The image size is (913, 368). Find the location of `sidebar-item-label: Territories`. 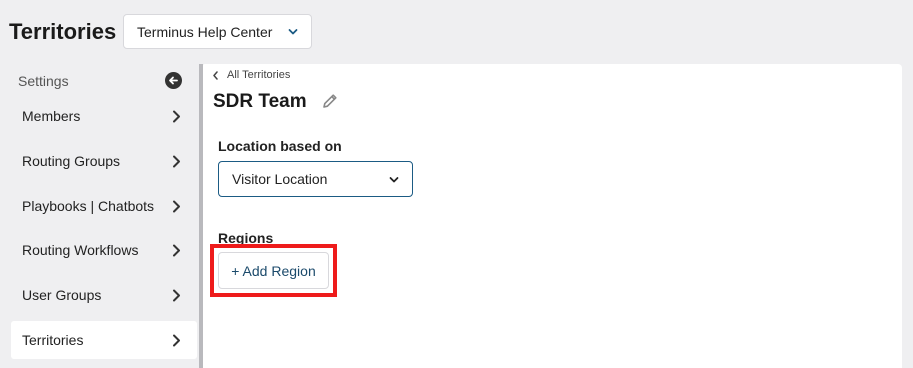

sidebar-item-label: Territories is located at coordinates (53, 340).